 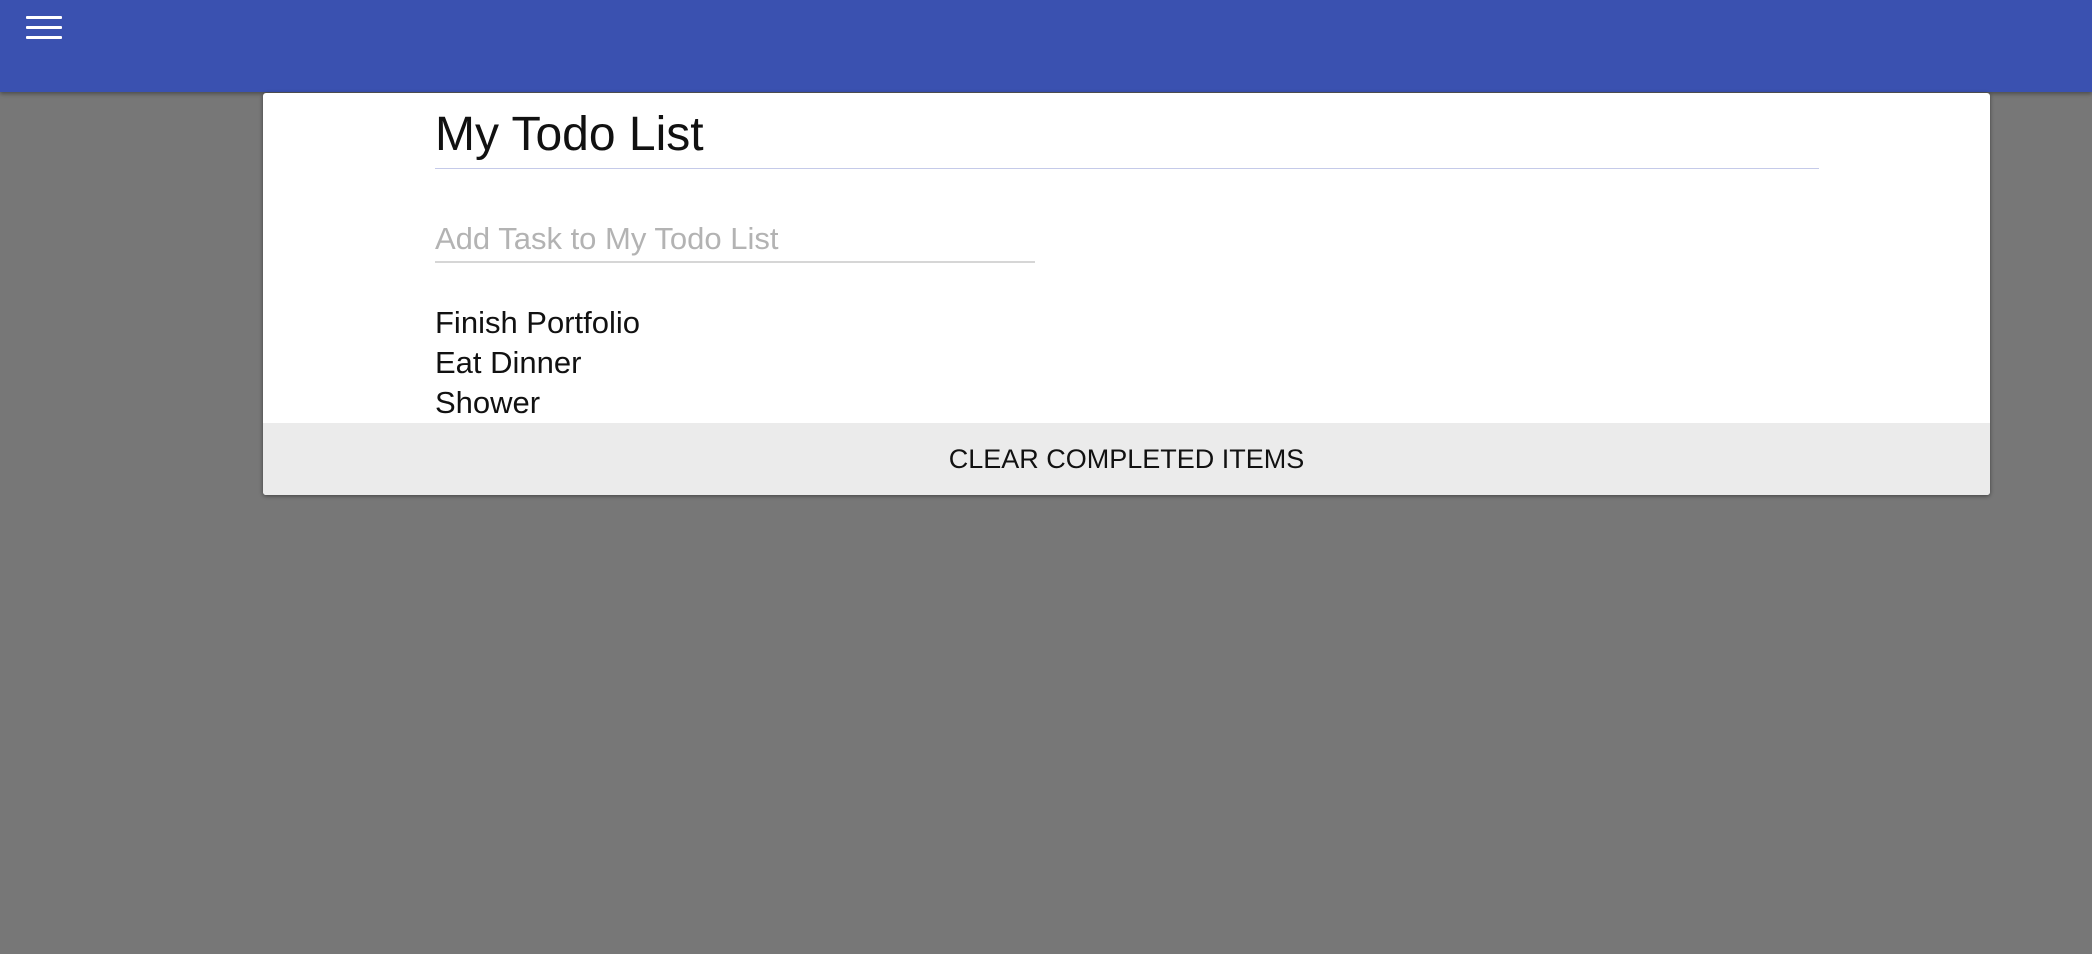 I want to click on title-divider, so click(x=1127, y=168).